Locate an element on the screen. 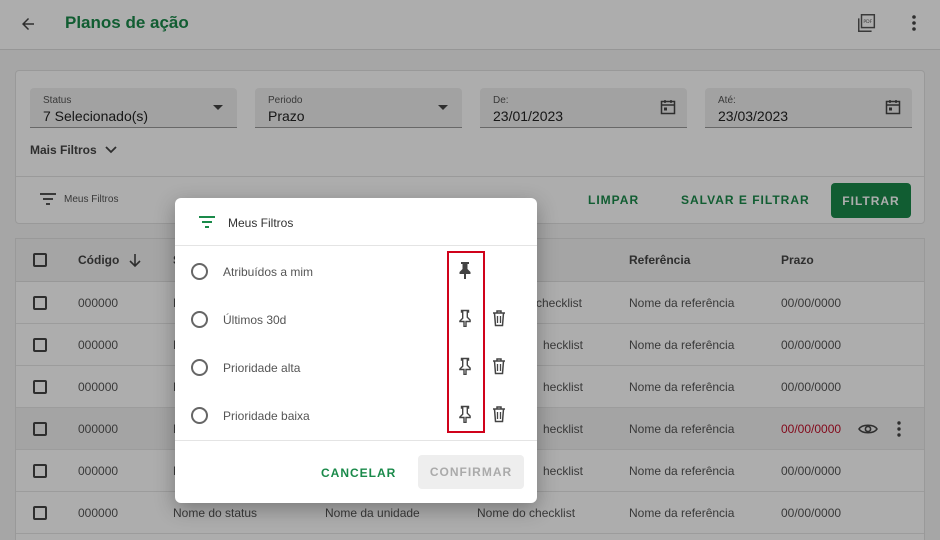 Image resolution: width=940 pixels, height=540 pixels. dialog-title: Meus Filtros is located at coordinates (261, 223).